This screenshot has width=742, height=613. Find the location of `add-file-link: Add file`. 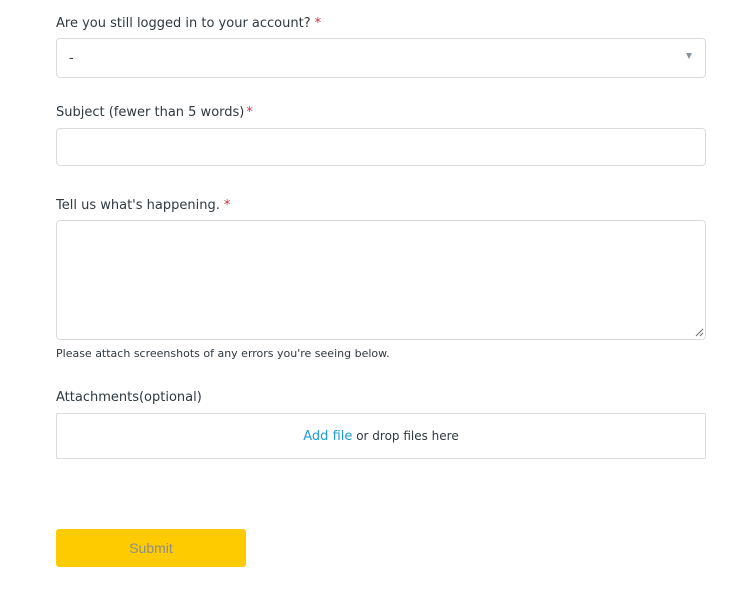

add-file-link: Add file is located at coordinates (327, 436).